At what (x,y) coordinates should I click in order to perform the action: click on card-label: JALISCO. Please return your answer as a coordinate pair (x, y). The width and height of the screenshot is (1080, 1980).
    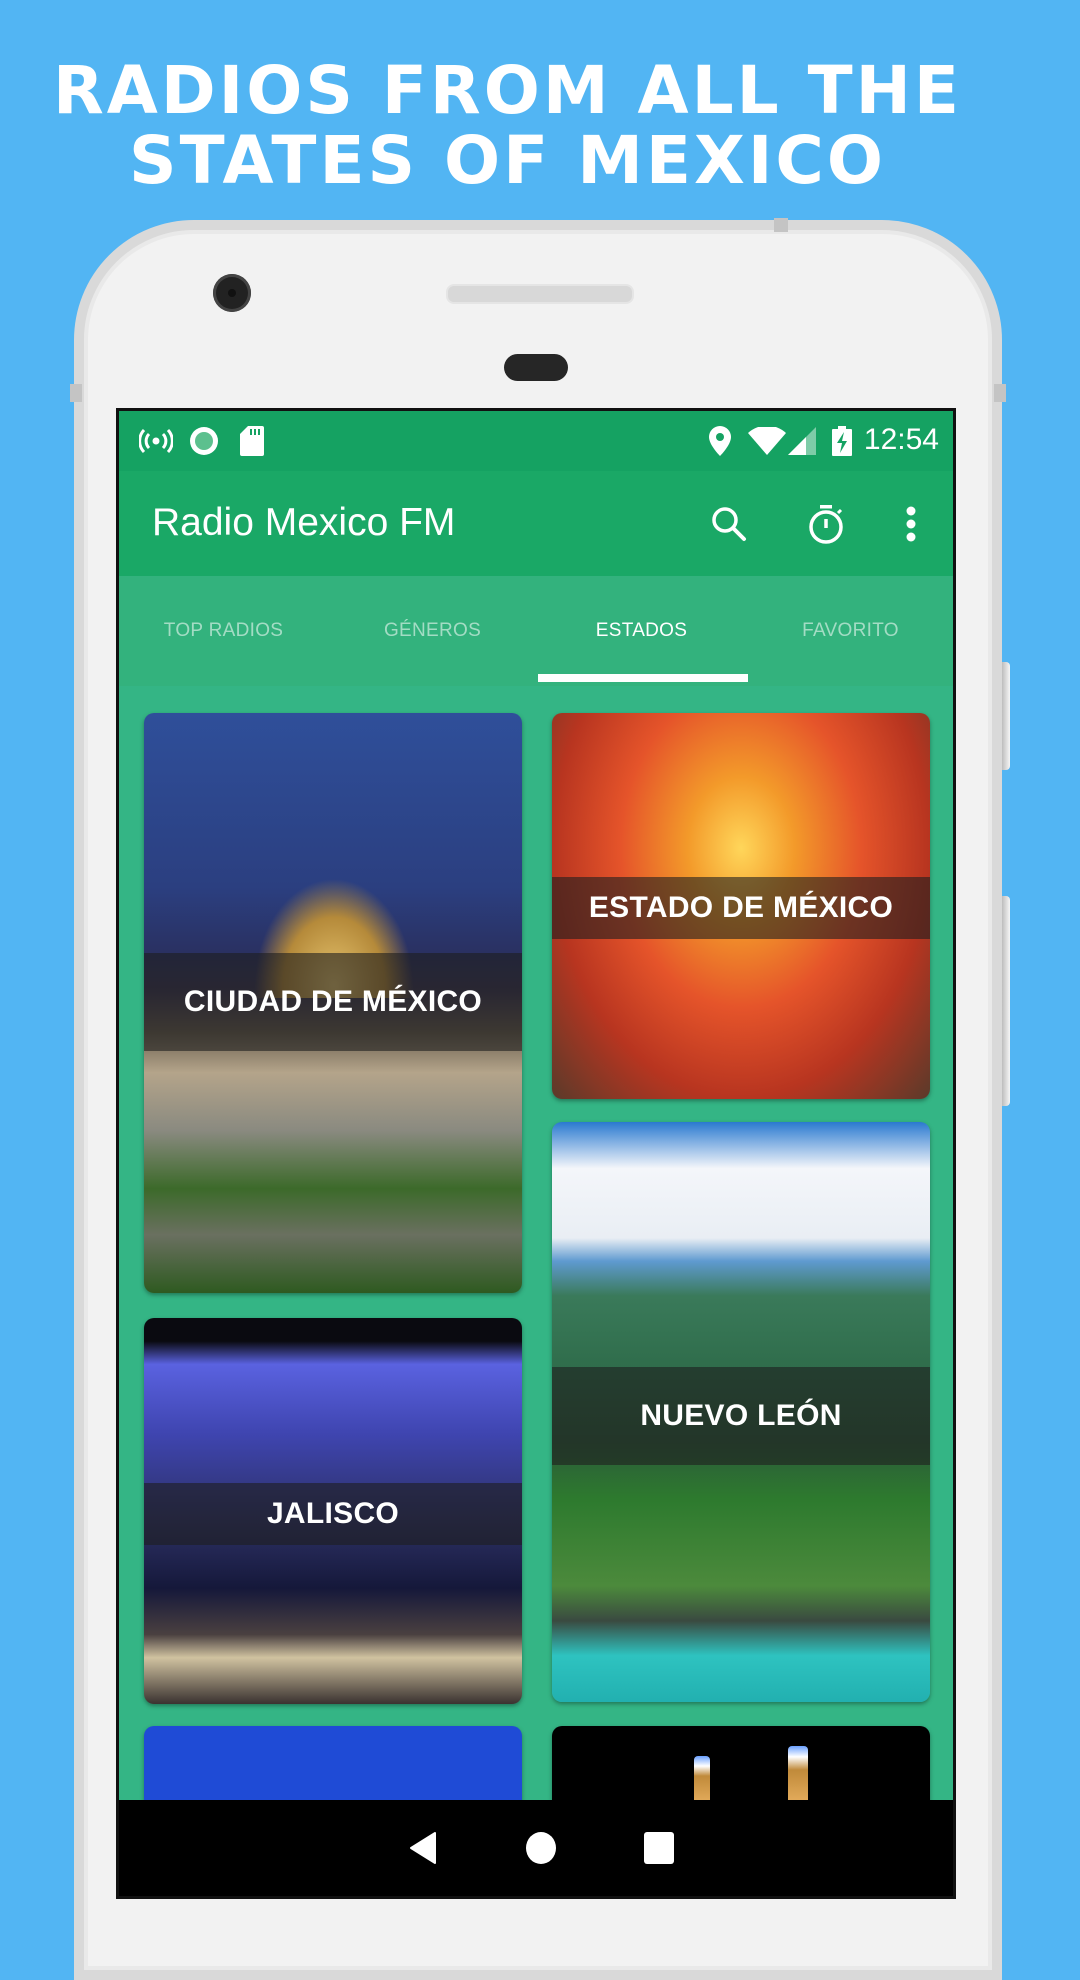
    Looking at the image, I should click on (333, 1514).